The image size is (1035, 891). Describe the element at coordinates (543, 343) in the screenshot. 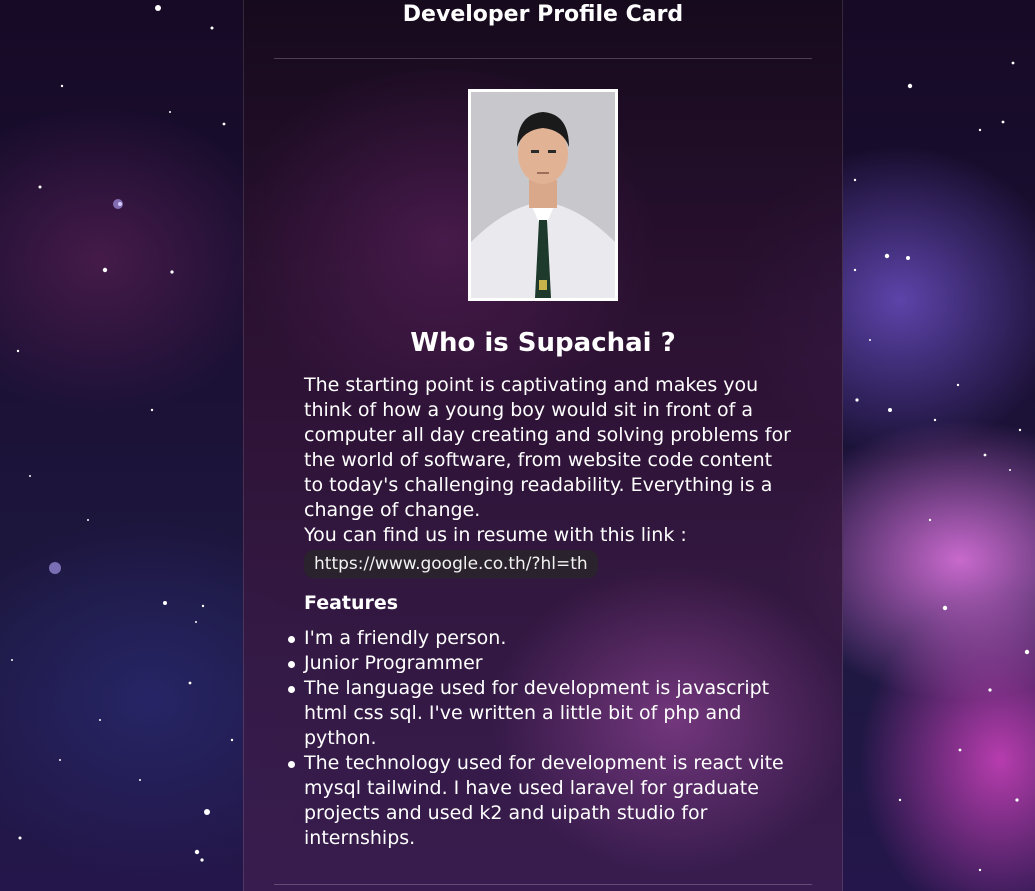

I see `profile-heading: Who is Supachai ?` at that location.